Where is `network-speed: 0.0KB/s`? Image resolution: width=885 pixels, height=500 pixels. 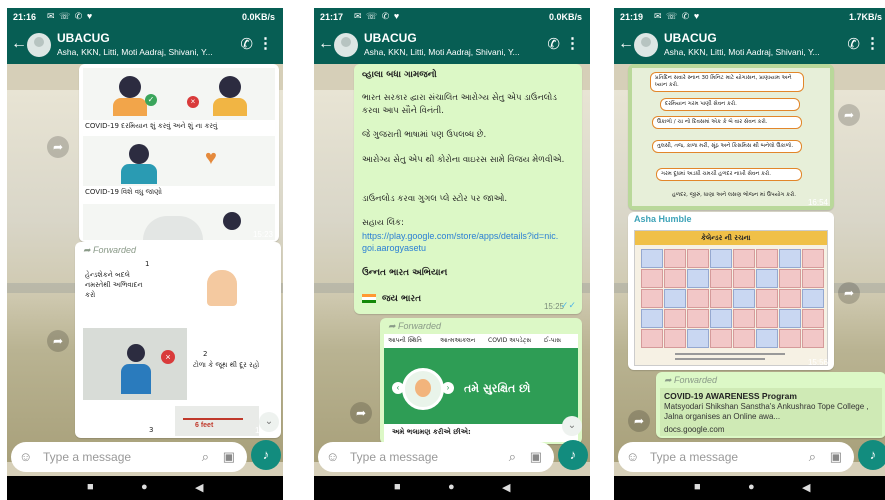 network-speed: 0.0KB/s is located at coordinates (258, 17).